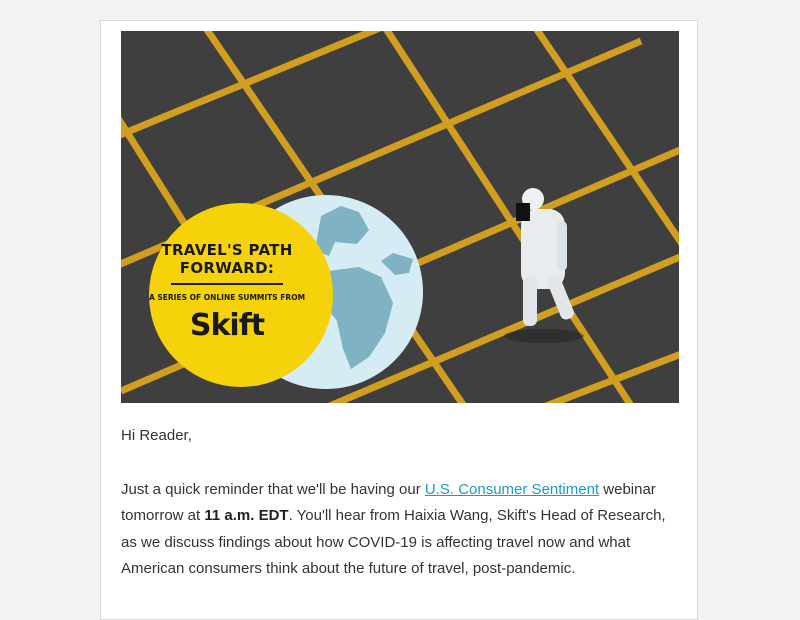 The image size is (800, 620). Describe the element at coordinates (227, 297) in the screenshot. I see `summit-subtitle: A SERIES OF ONLINE SUMMITS FROM` at that location.